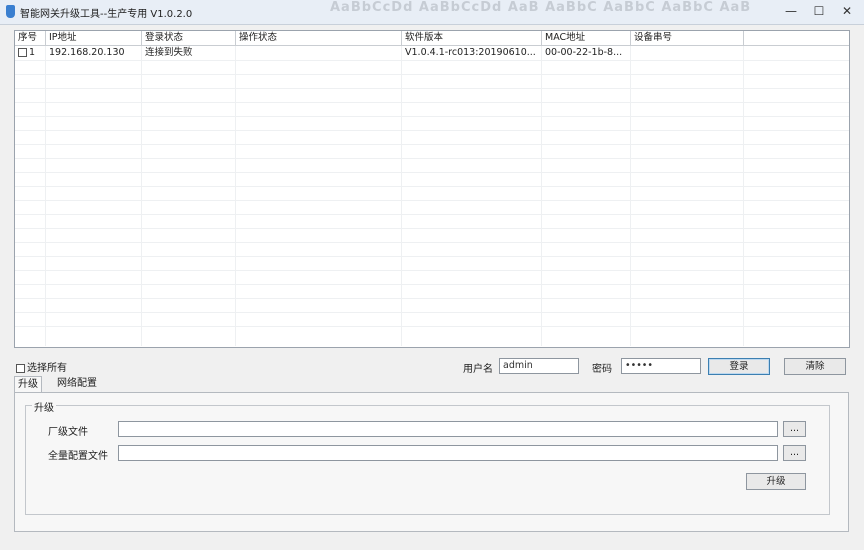 This screenshot has width=864, height=550. I want to click on column-header-op-status: 操作状态, so click(319, 38).